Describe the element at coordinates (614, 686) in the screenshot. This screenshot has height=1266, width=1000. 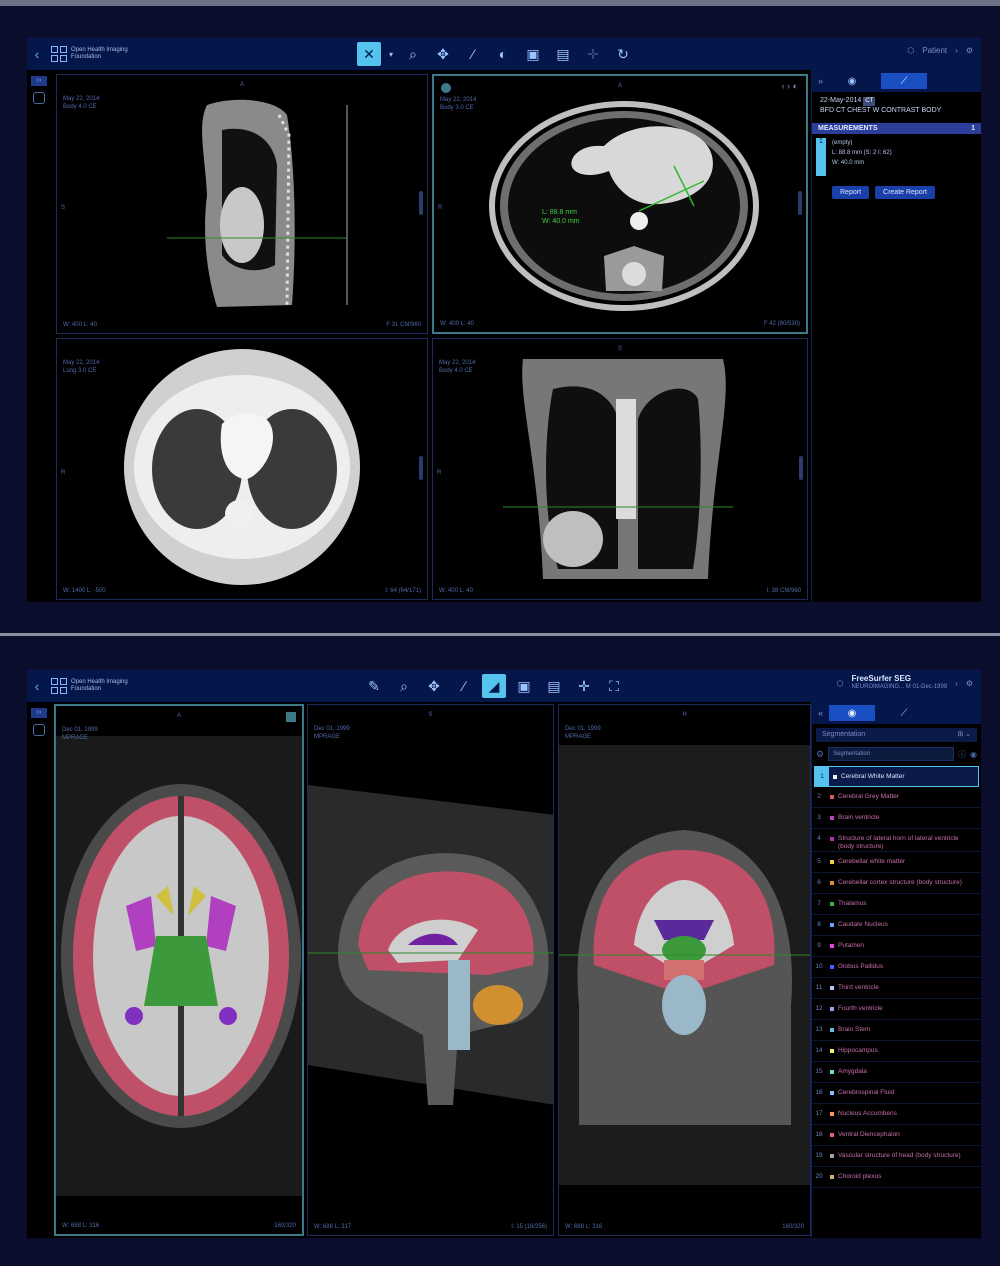
I see `fullscreen-icon: ⛶` at that location.